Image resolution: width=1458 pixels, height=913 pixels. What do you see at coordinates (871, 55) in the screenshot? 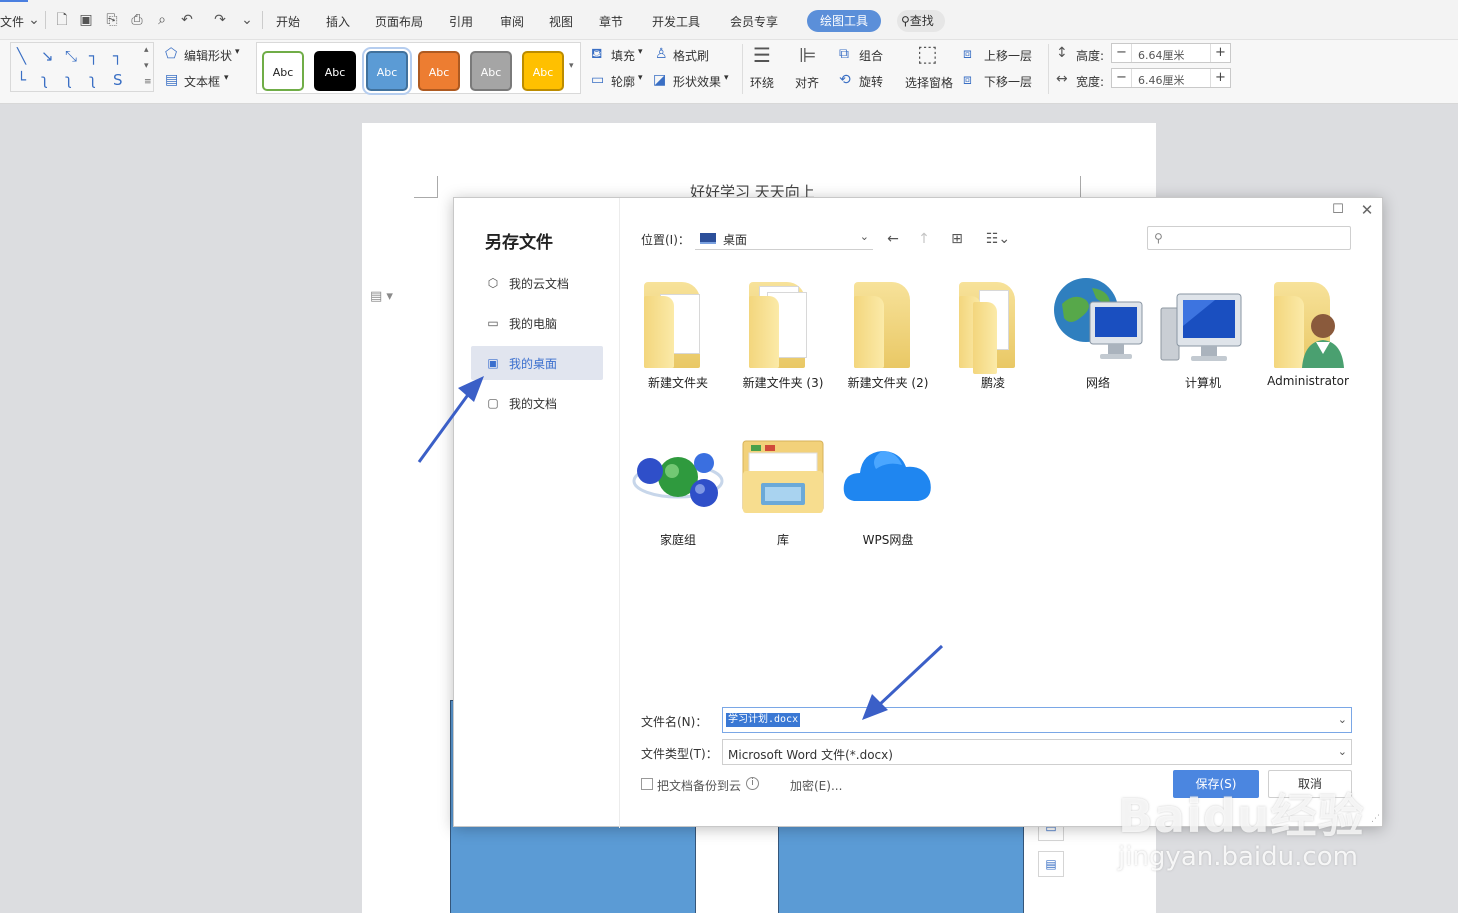
I see `group-button: 组合` at bounding box center [871, 55].